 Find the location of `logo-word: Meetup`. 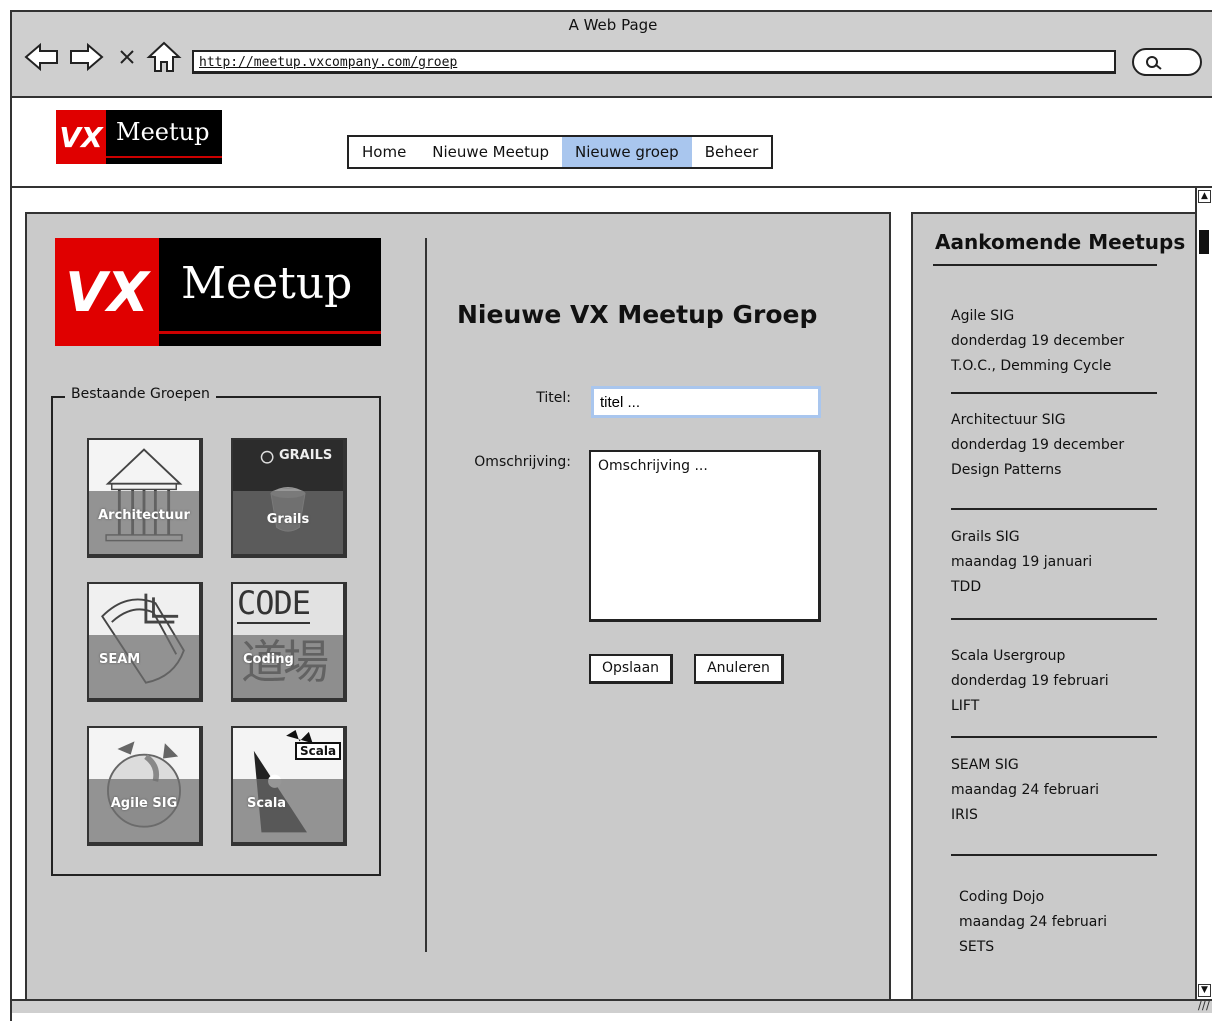

logo-word: Meetup is located at coordinates (164, 137).